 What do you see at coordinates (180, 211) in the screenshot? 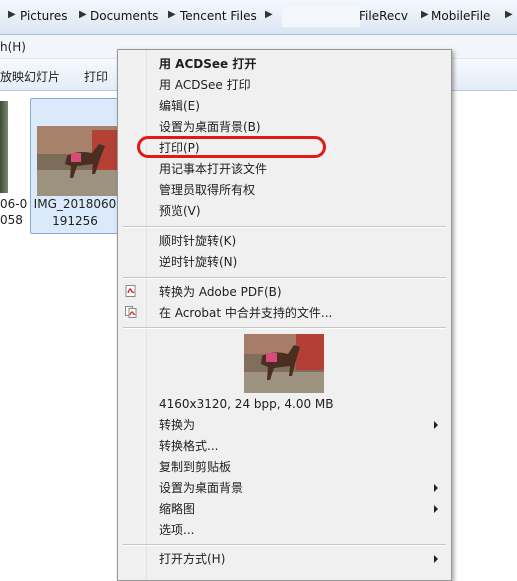
I see `menu-item-preview: 预览(V)` at bounding box center [180, 211].